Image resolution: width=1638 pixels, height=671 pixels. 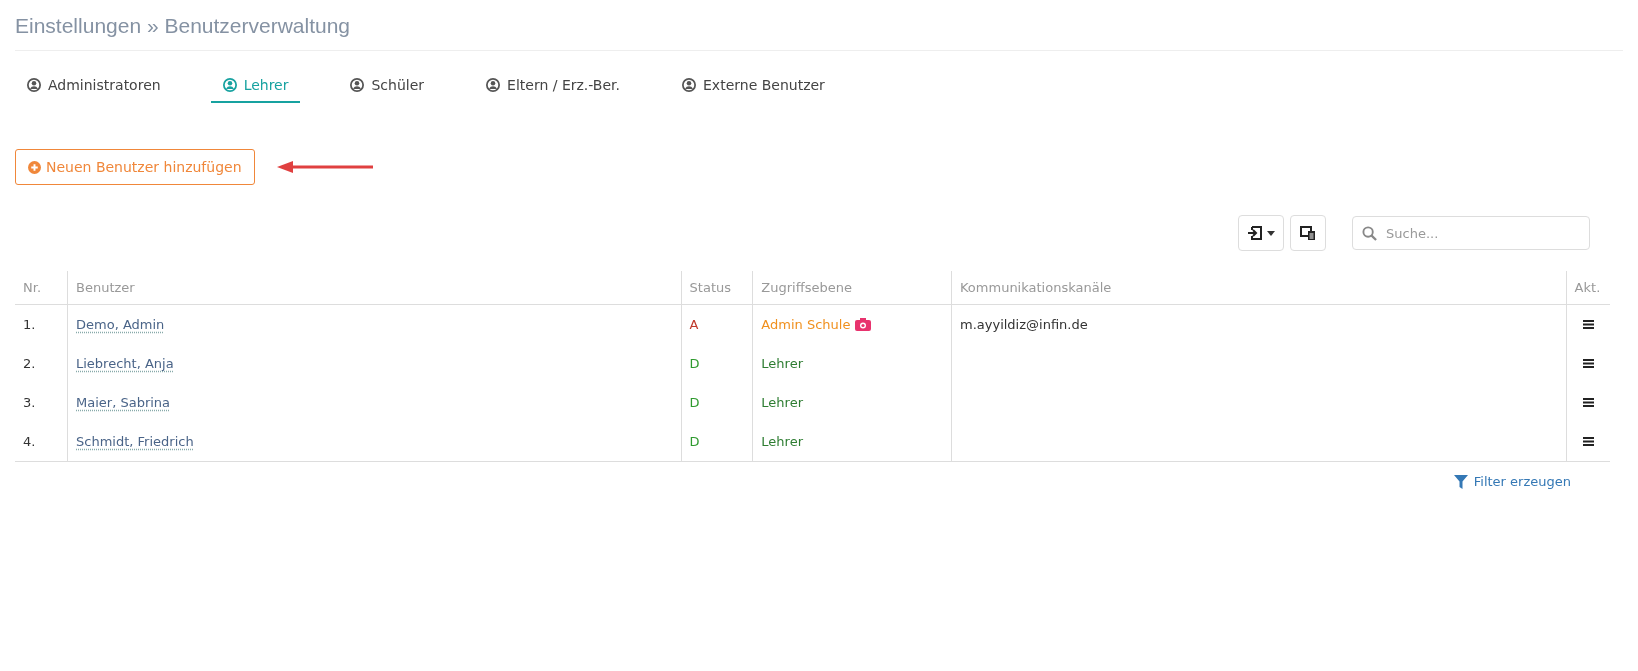 What do you see at coordinates (1460, 481) in the screenshot?
I see `filter-icon` at bounding box center [1460, 481].